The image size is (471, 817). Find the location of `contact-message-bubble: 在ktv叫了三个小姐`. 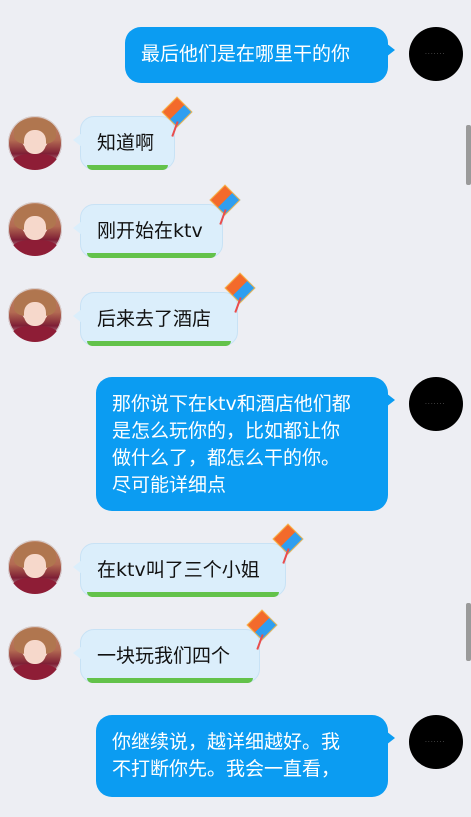

contact-message-bubble: 在ktv叫了三个小姐 is located at coordinates (188, 560).